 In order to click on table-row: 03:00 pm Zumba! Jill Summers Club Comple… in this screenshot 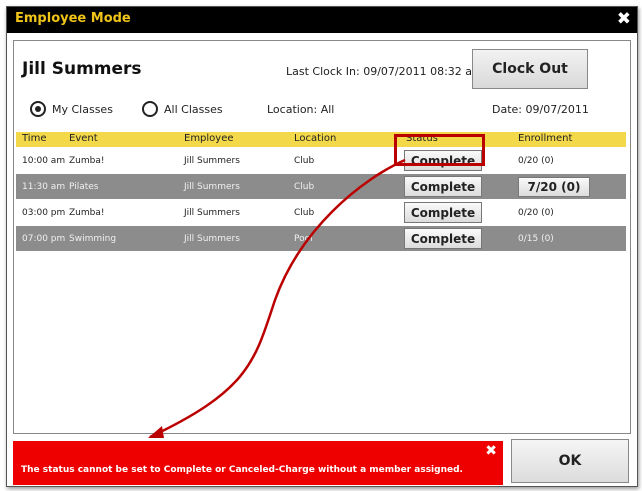, I will do `click(321, 212)`.